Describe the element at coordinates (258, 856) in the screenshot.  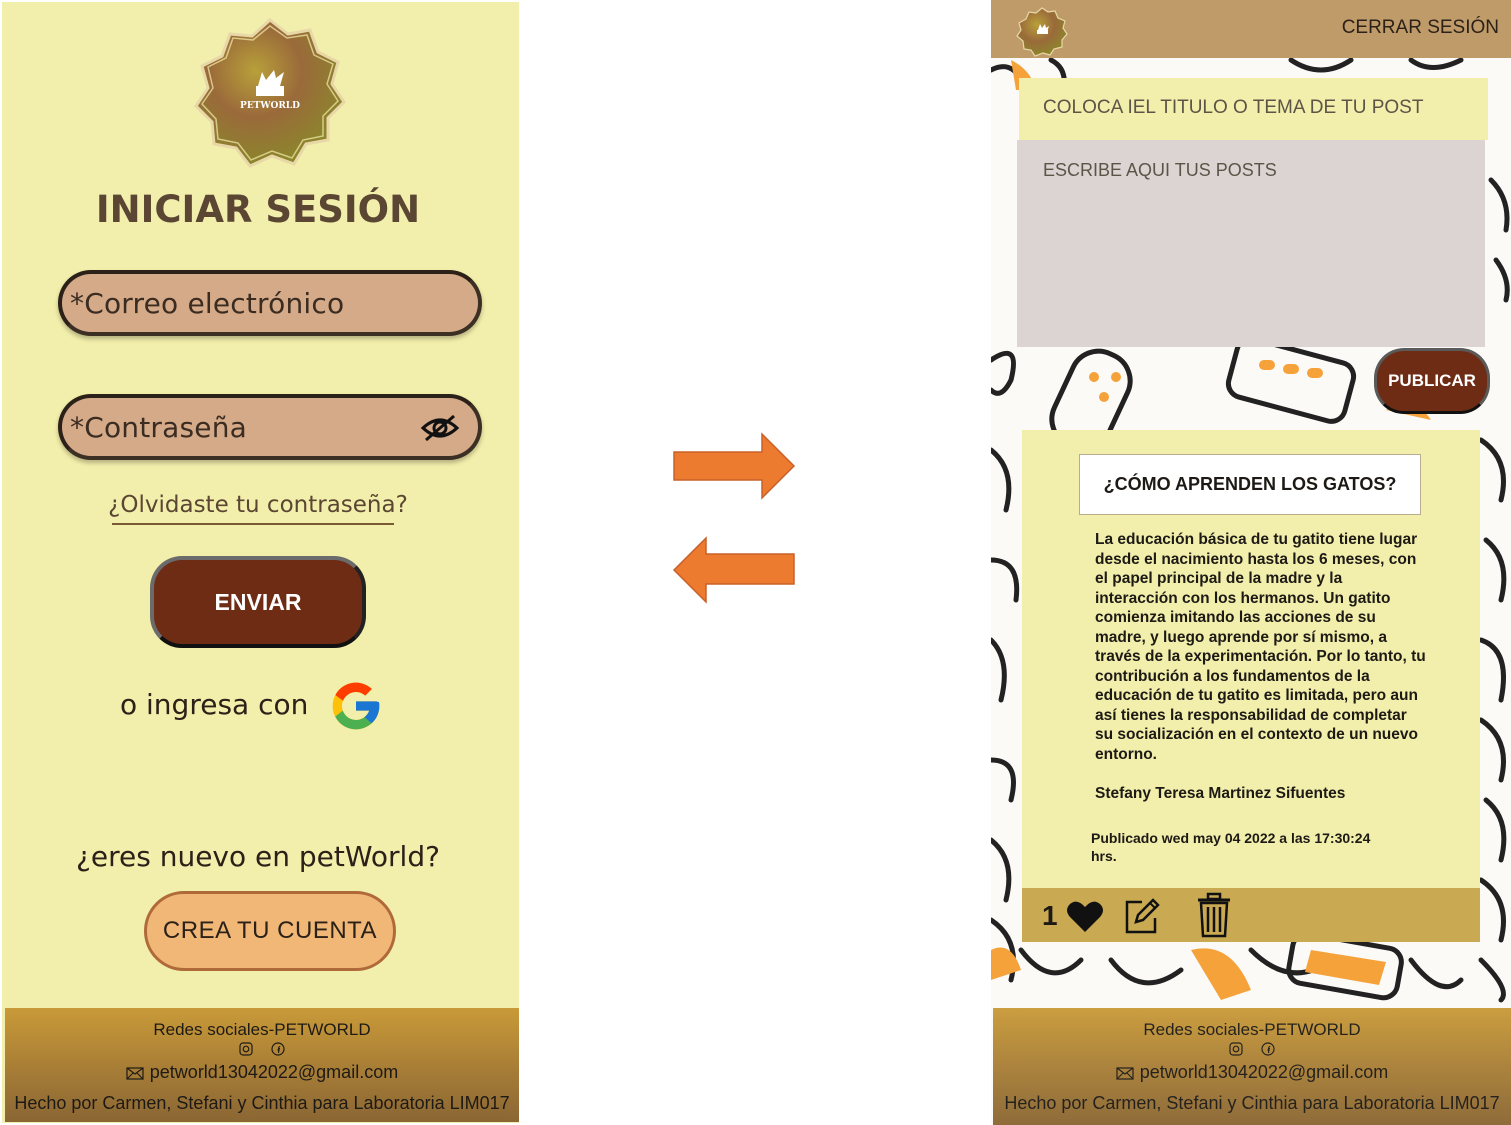
I see `new-user-text: ¿eres nuevo en petWorld?` at that location.